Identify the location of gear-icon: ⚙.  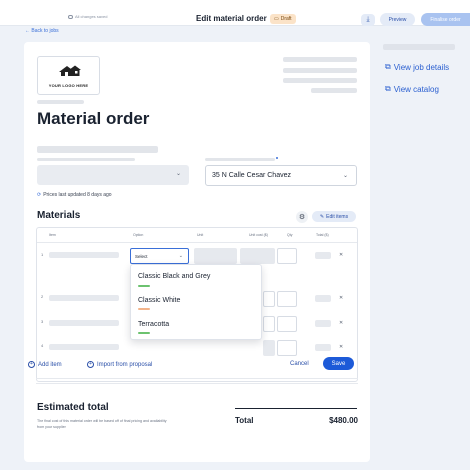
(302, 217).